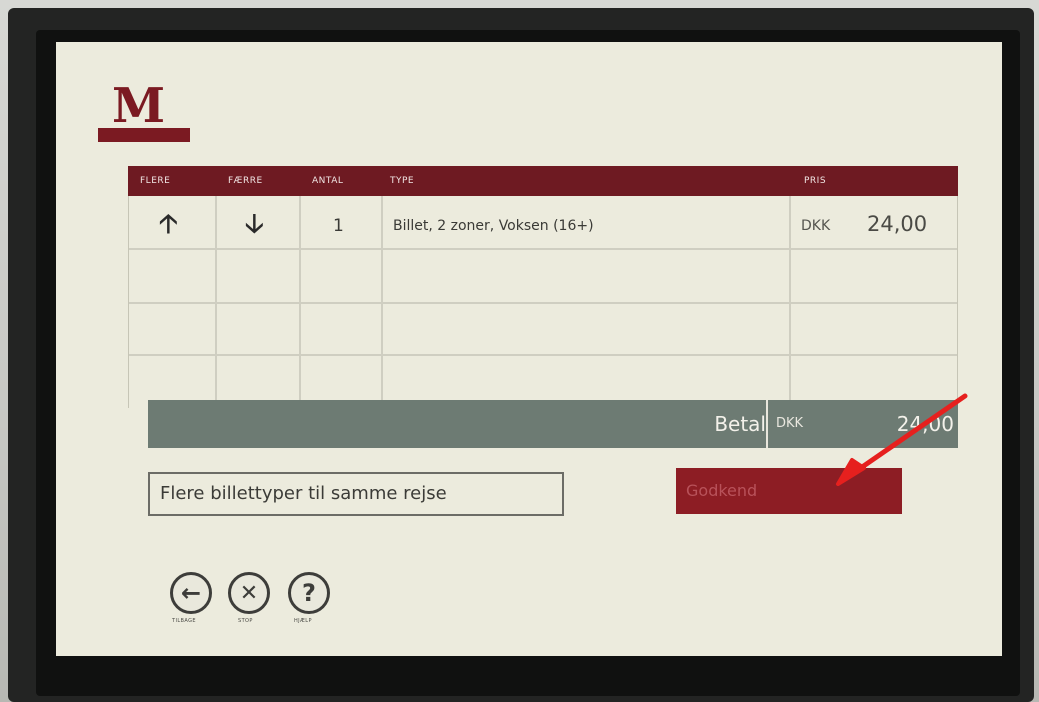 This screenshot has height=702, width=1039. I want to click on approve-button: Godkend, so click(789, 491).